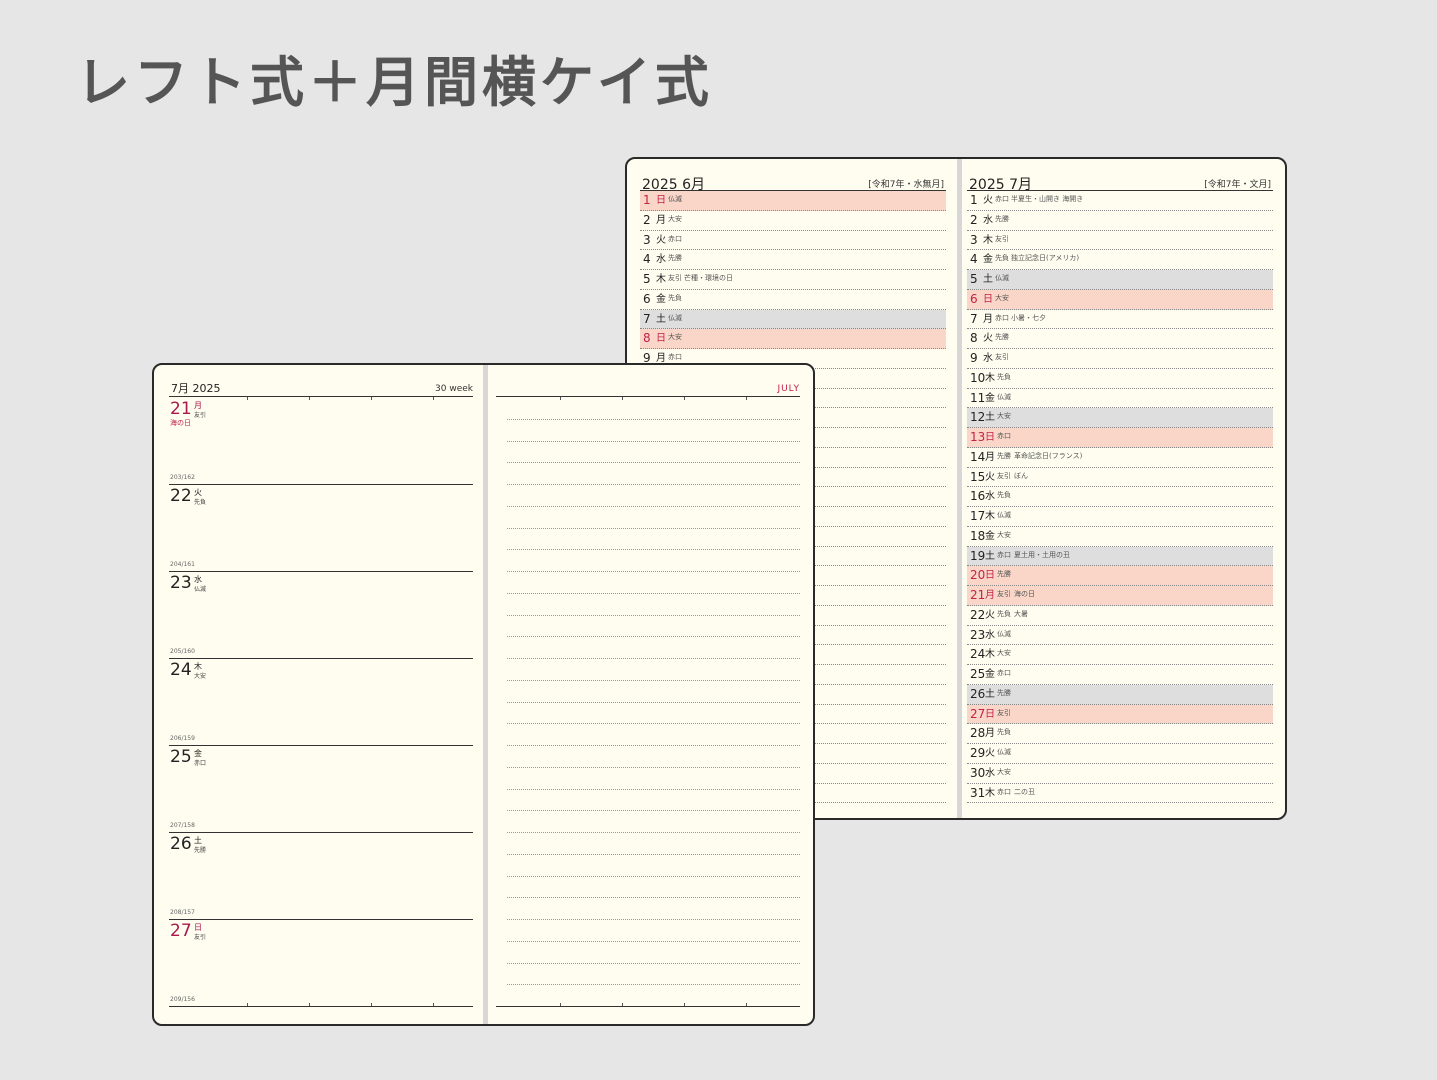 This screenshot has height=1080, width=1437. Describe the element at coordinates (648, 388) in the screenshot. I see `week-header: JULY` at that location.